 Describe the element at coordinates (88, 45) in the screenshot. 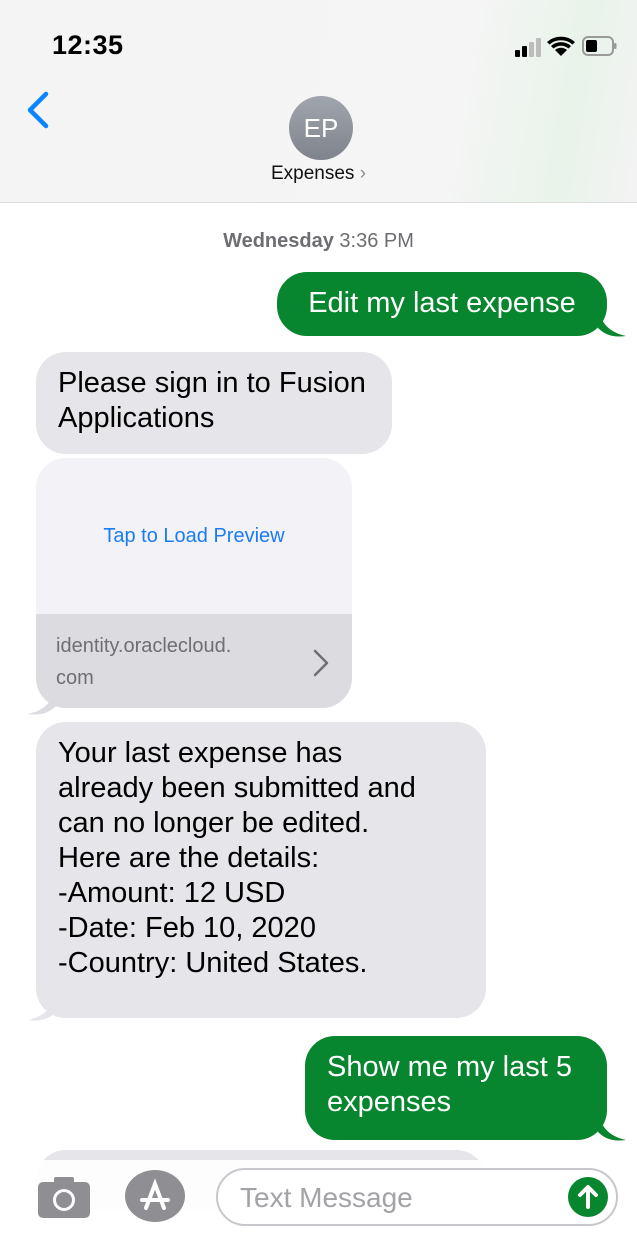

I see `status-time: 12:35` at that location.